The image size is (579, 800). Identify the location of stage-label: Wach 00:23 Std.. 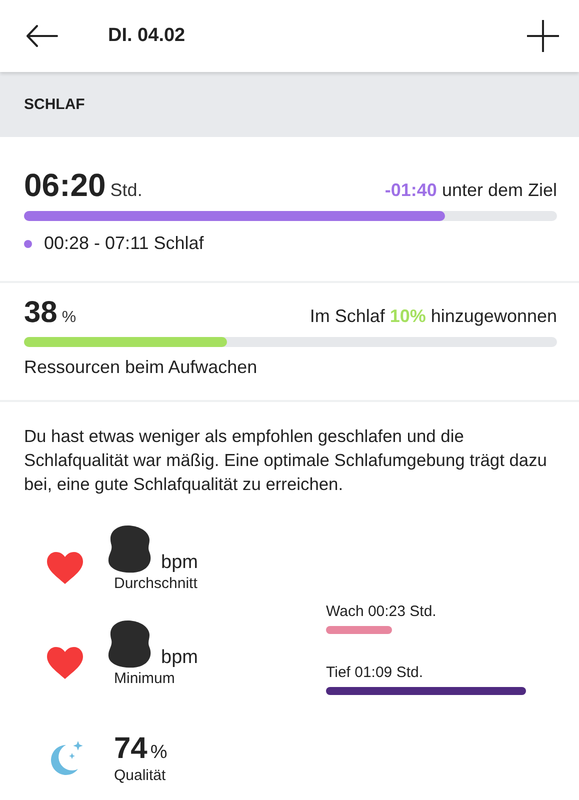
(382, 611).